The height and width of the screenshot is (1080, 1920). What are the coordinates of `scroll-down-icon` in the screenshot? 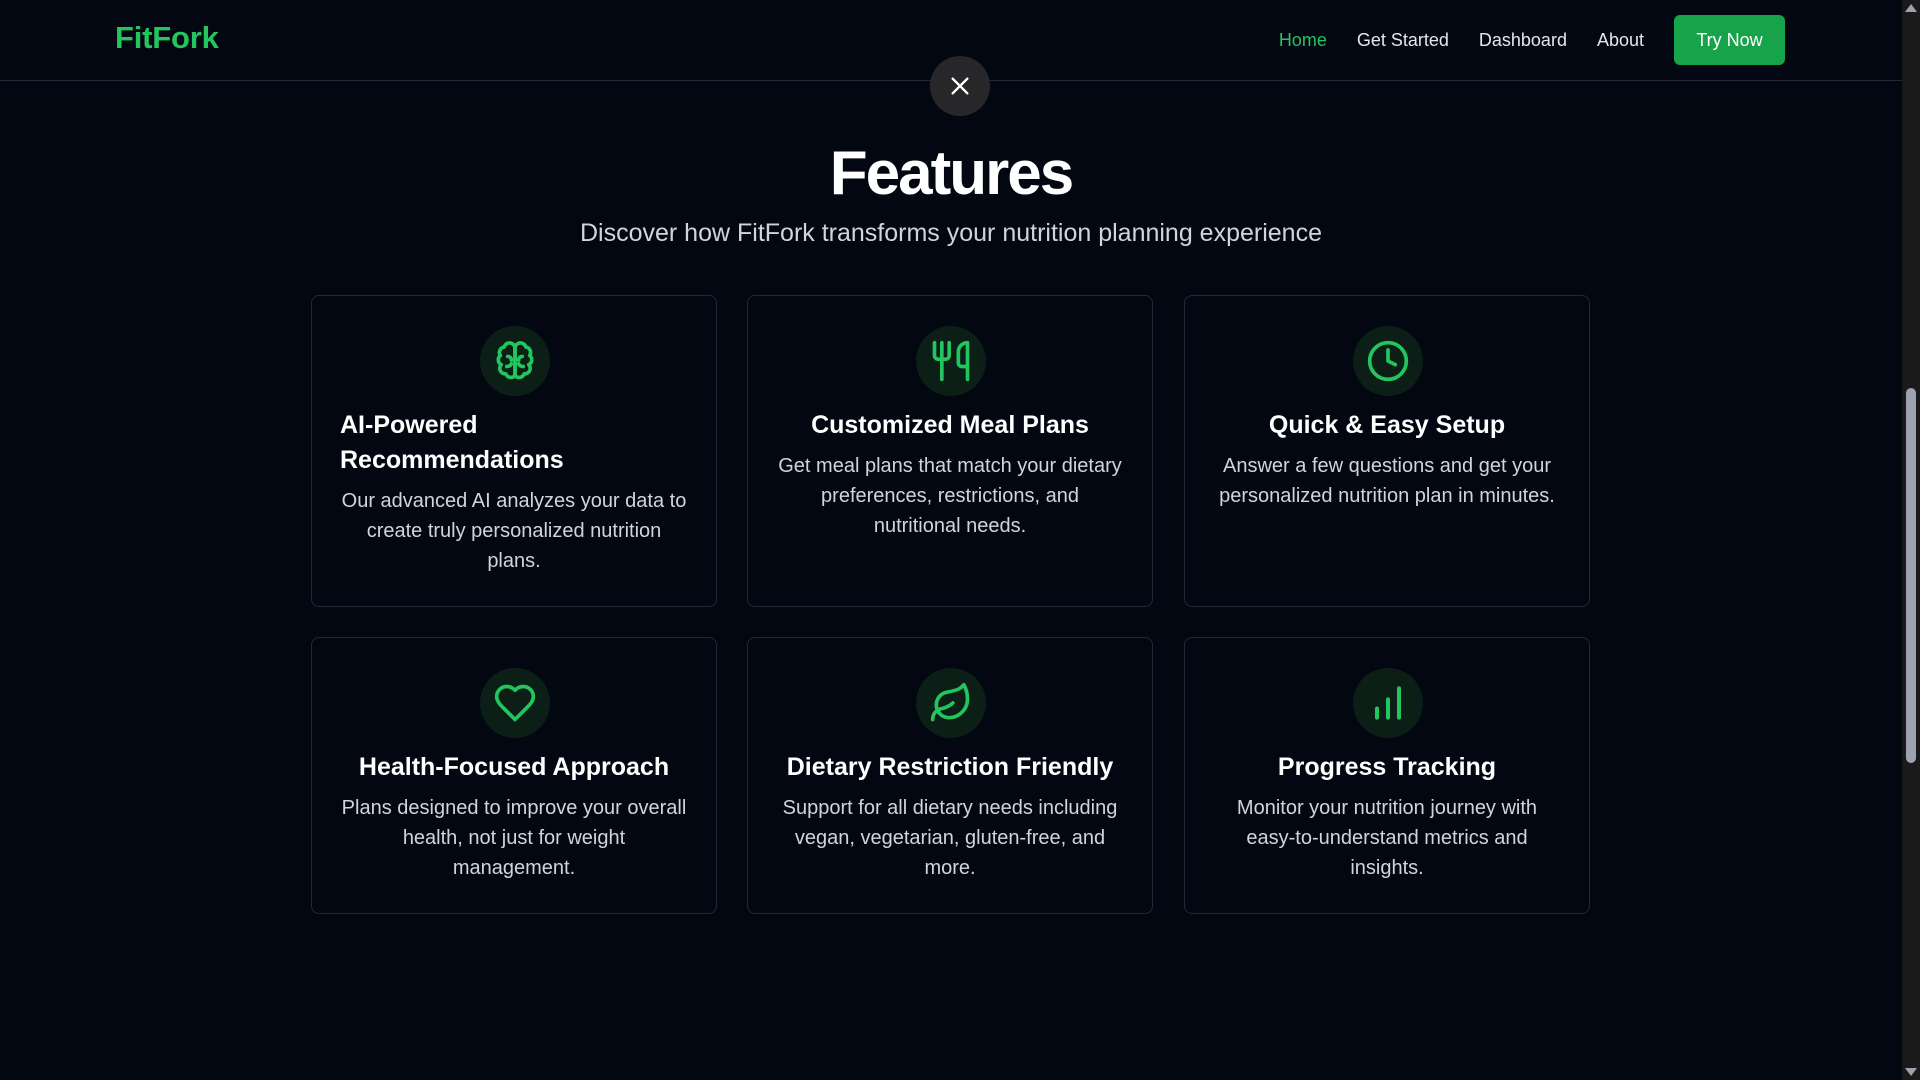 It's located at (1911, 1072).